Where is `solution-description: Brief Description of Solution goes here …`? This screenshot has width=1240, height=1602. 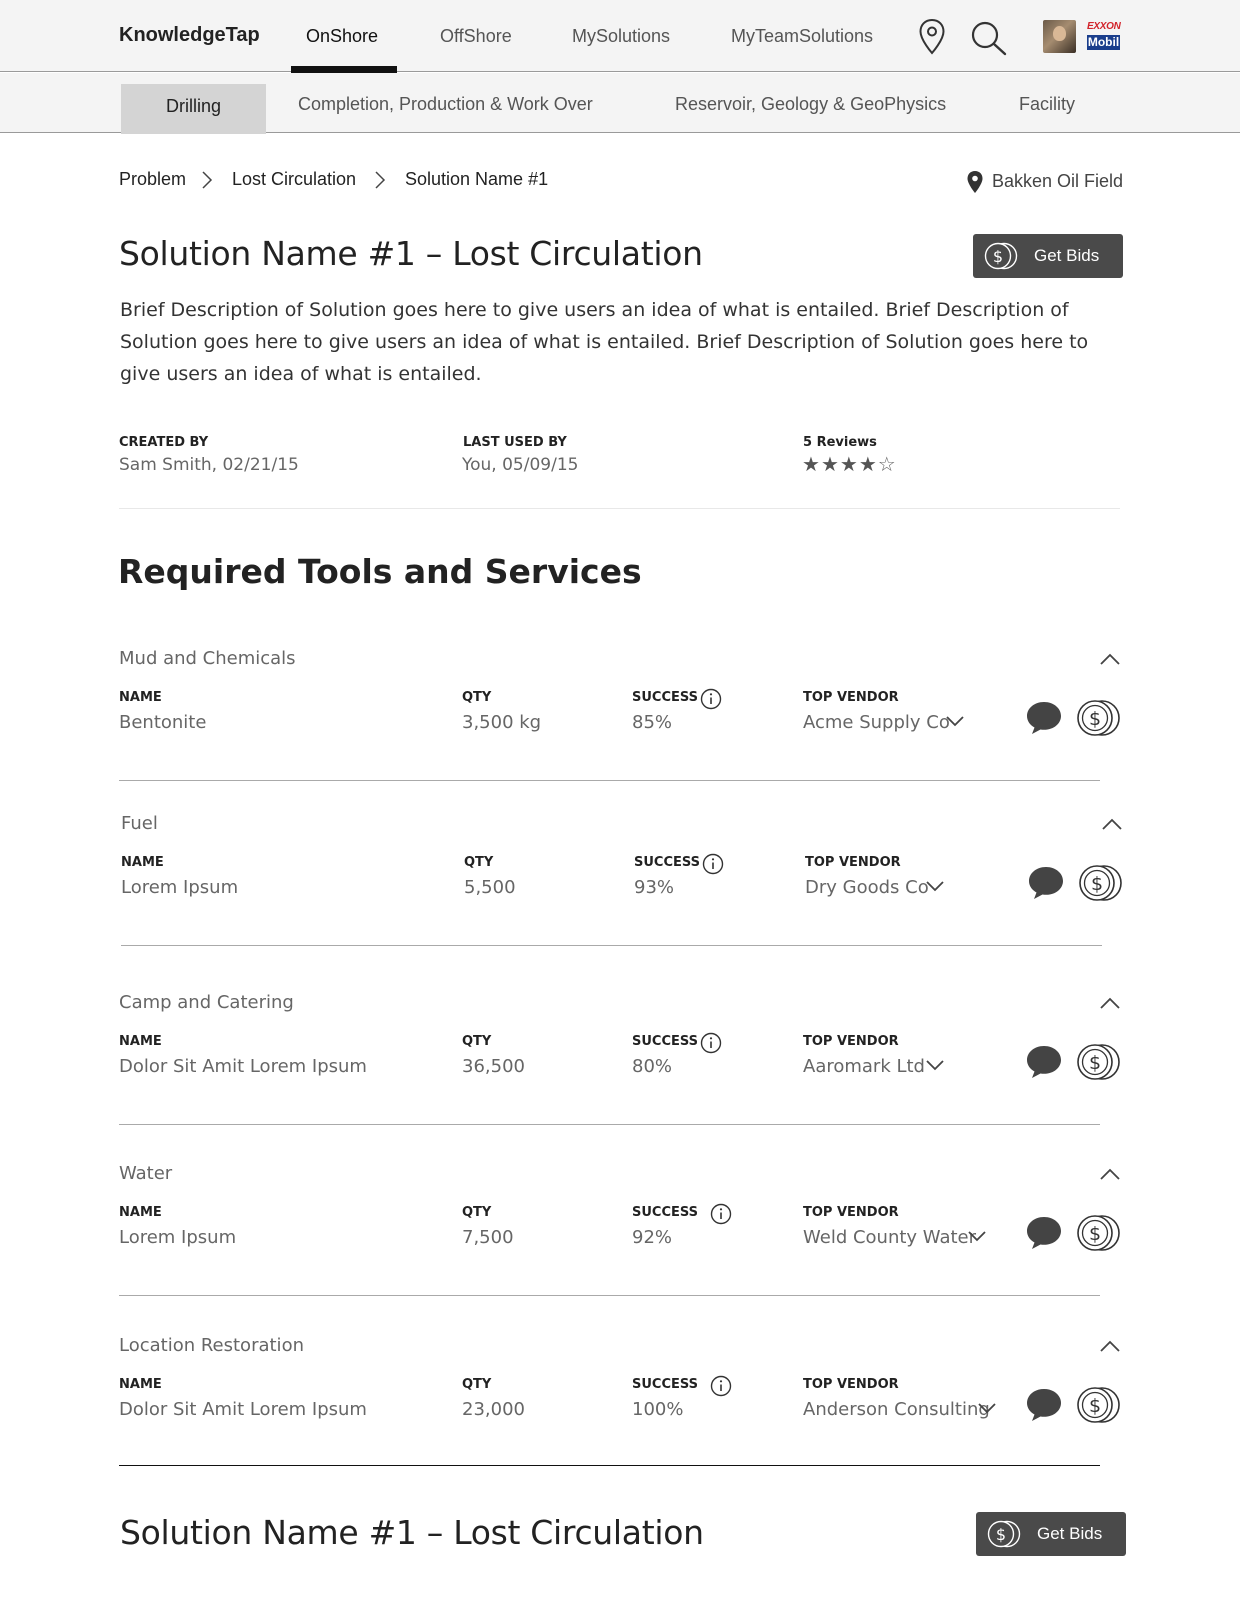 solution-description: Brief Description of Solution goes here … is located at coordinates (604, 342).